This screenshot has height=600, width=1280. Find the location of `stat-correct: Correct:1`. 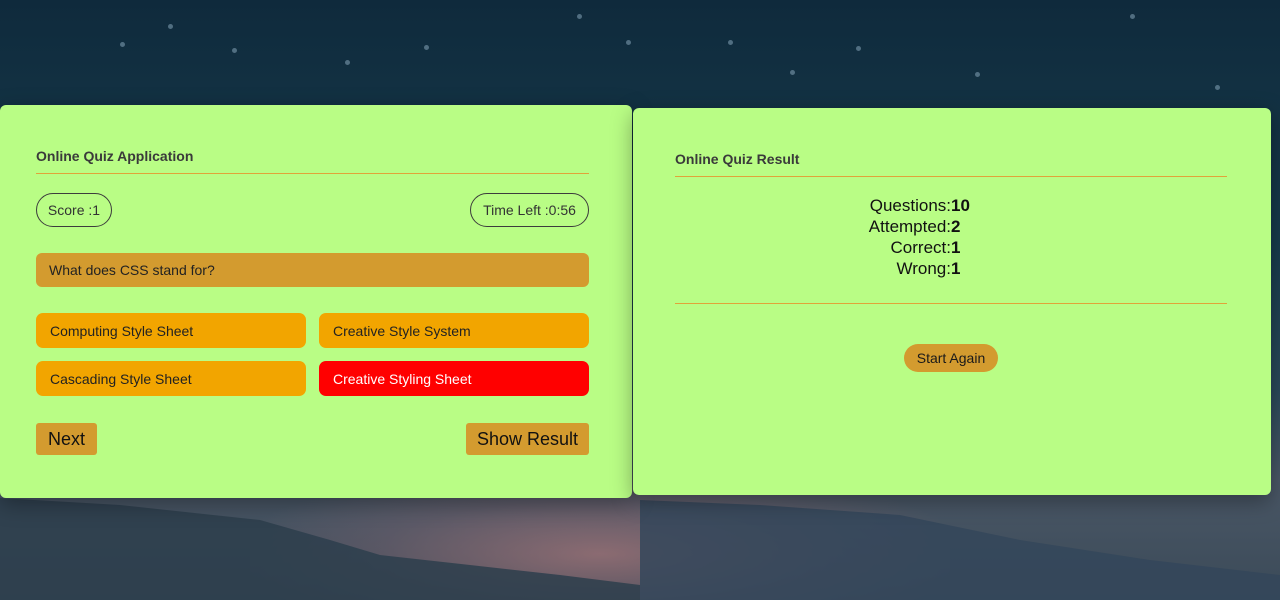

stat-correct: Correct:1 is located at coordinates (952, 247).